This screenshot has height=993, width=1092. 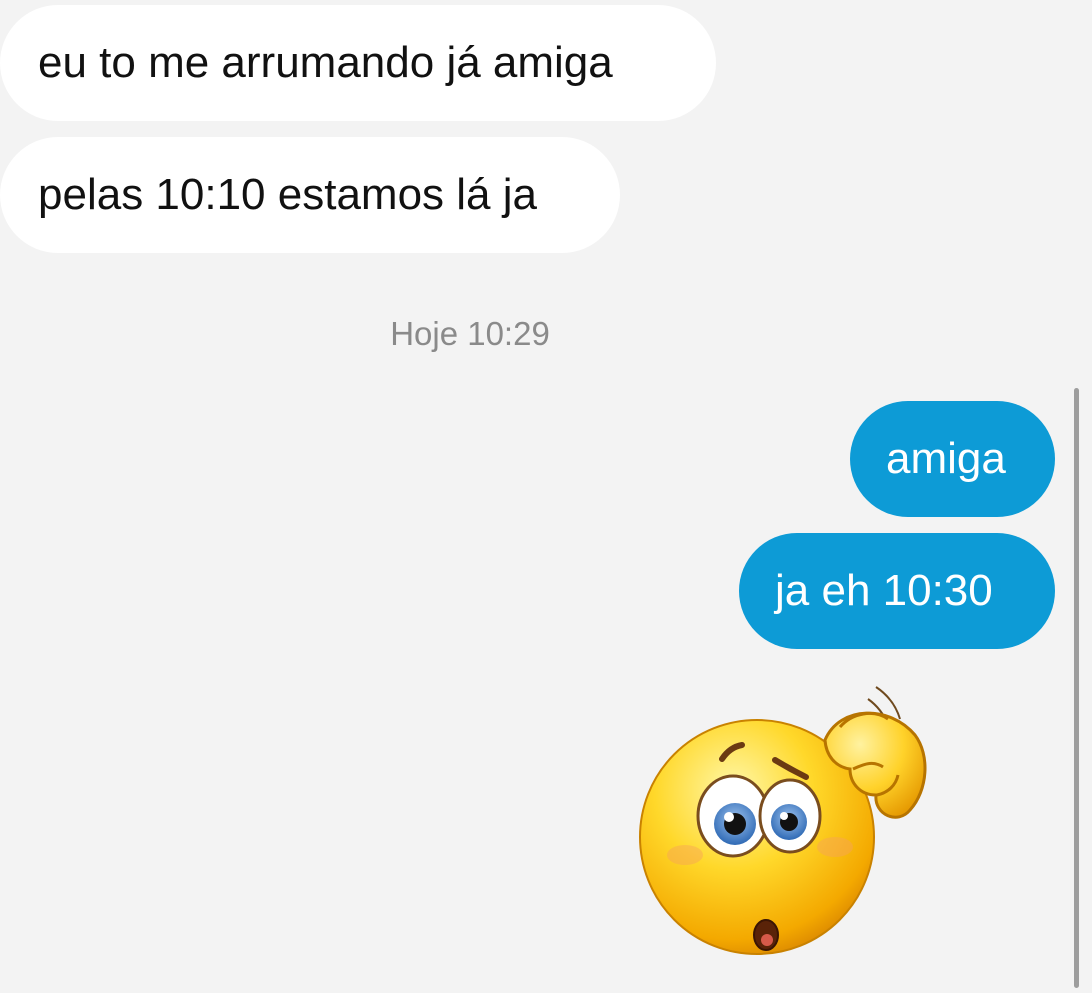 I want to click on message-text: eu to me arrumando já amiga, so click(x=325, y=62).